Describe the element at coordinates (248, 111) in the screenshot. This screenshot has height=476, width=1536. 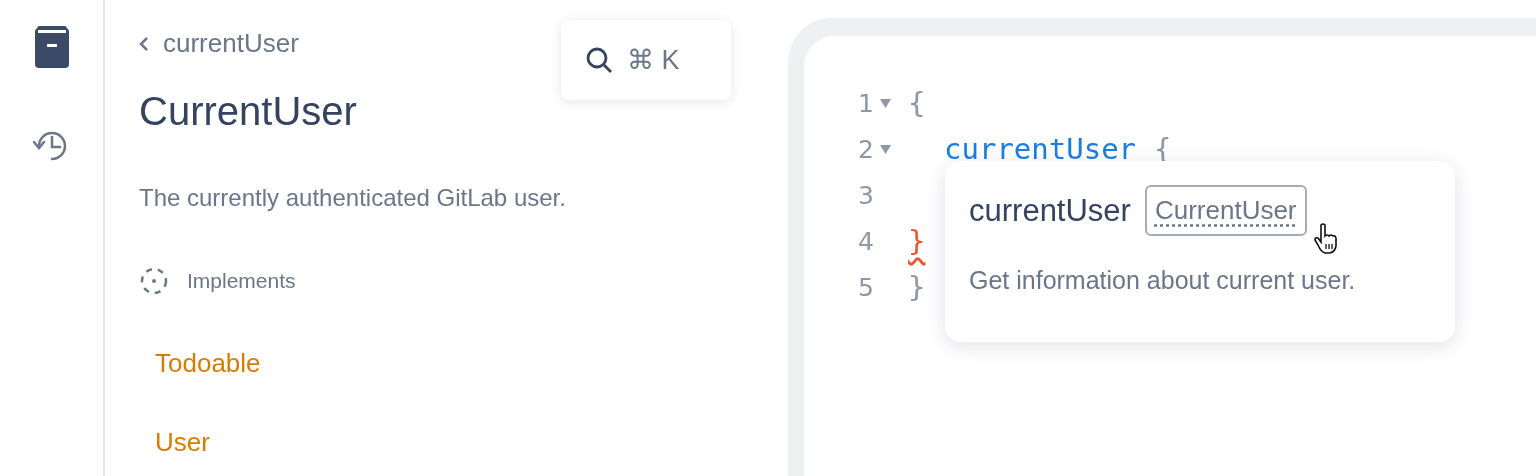
I see `page-title: CurrentUser` at that location.